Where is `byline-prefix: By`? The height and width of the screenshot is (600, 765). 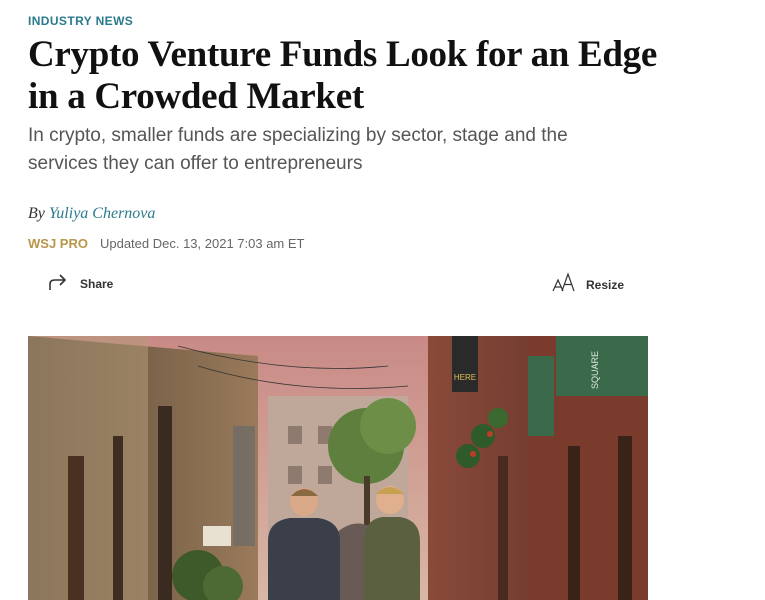
byline-prefix: By is located at coordinates (36, 213).